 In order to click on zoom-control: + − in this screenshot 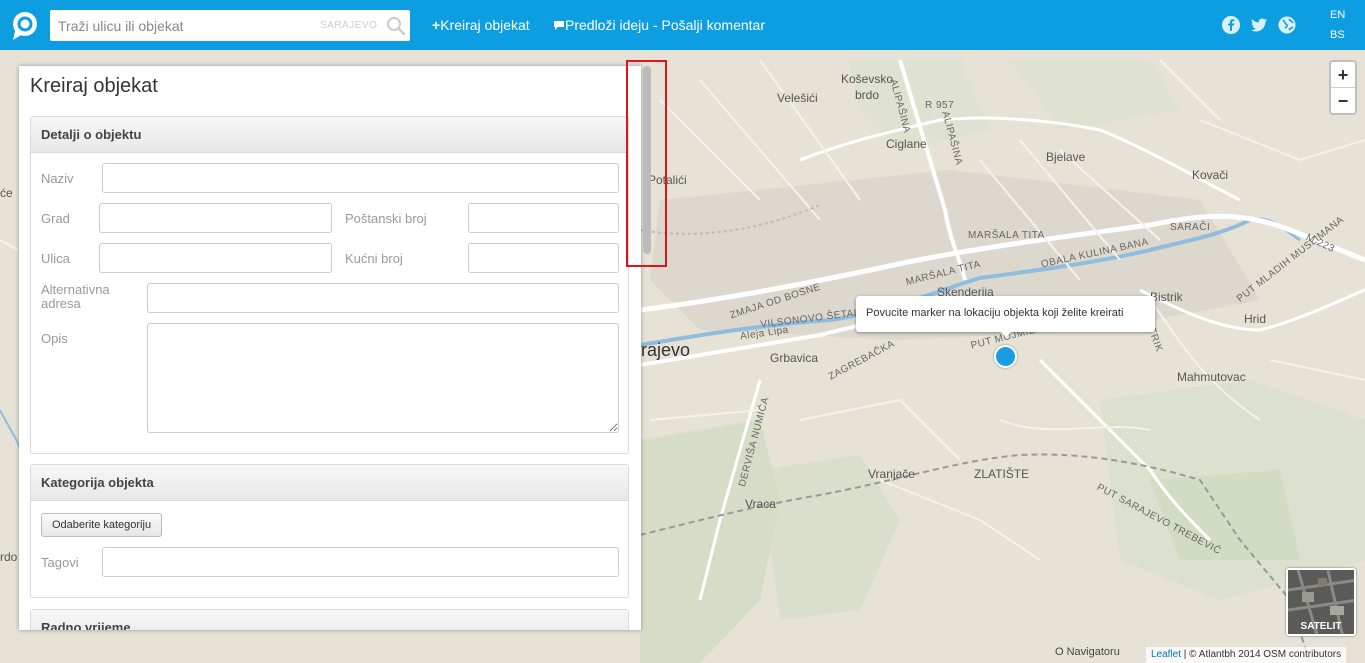, I will do `click(1343, 87)`.